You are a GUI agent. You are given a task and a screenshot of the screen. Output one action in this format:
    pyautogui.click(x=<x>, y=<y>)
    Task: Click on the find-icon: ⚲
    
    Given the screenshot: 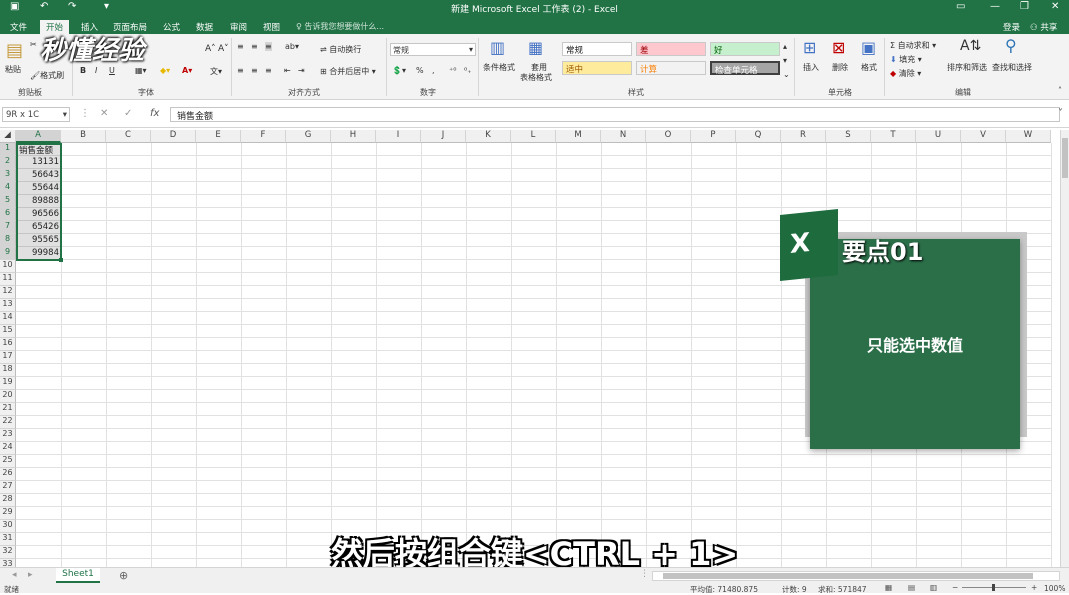 What is the action you would take?
    pyautogui.click(x=1011, y=45)
    